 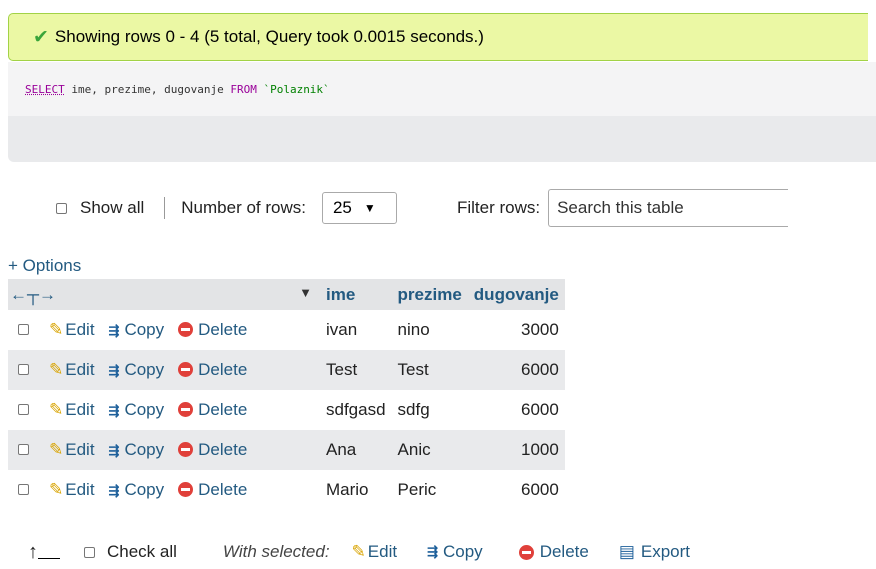 I want to click on options-link: + Options, so click(x=44, y=266).